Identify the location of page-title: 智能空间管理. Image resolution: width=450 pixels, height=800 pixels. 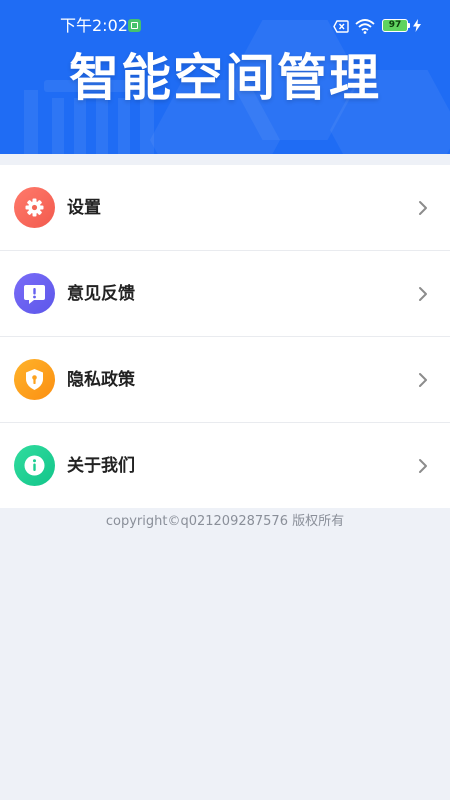
(225, 78).